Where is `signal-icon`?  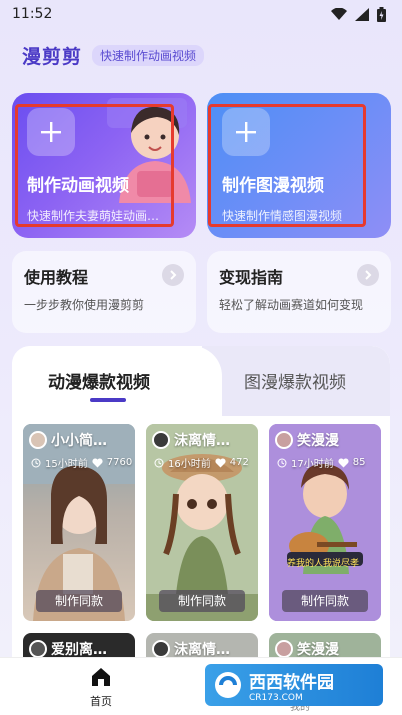
signal-icon is located at coordinates (362, 14).